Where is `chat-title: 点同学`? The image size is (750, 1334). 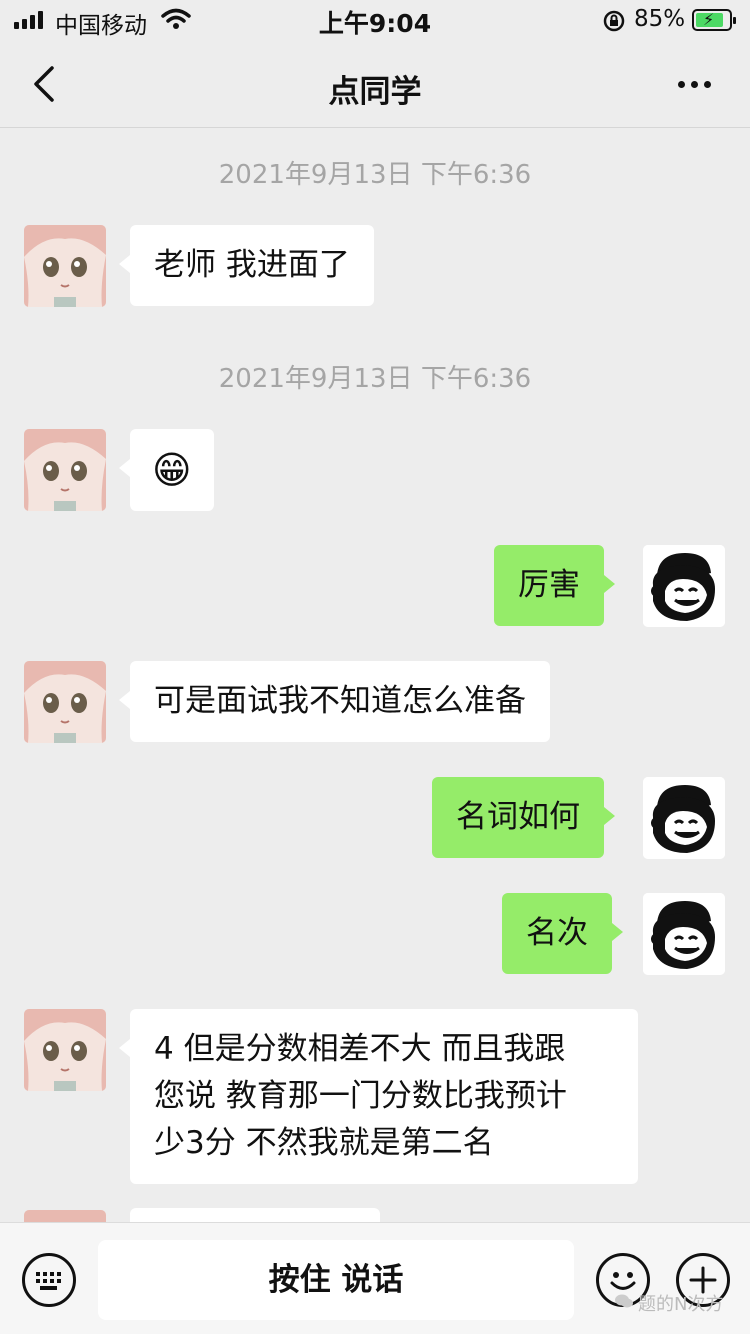
chat-title: 点同学 is located at coordinates (375, 92).